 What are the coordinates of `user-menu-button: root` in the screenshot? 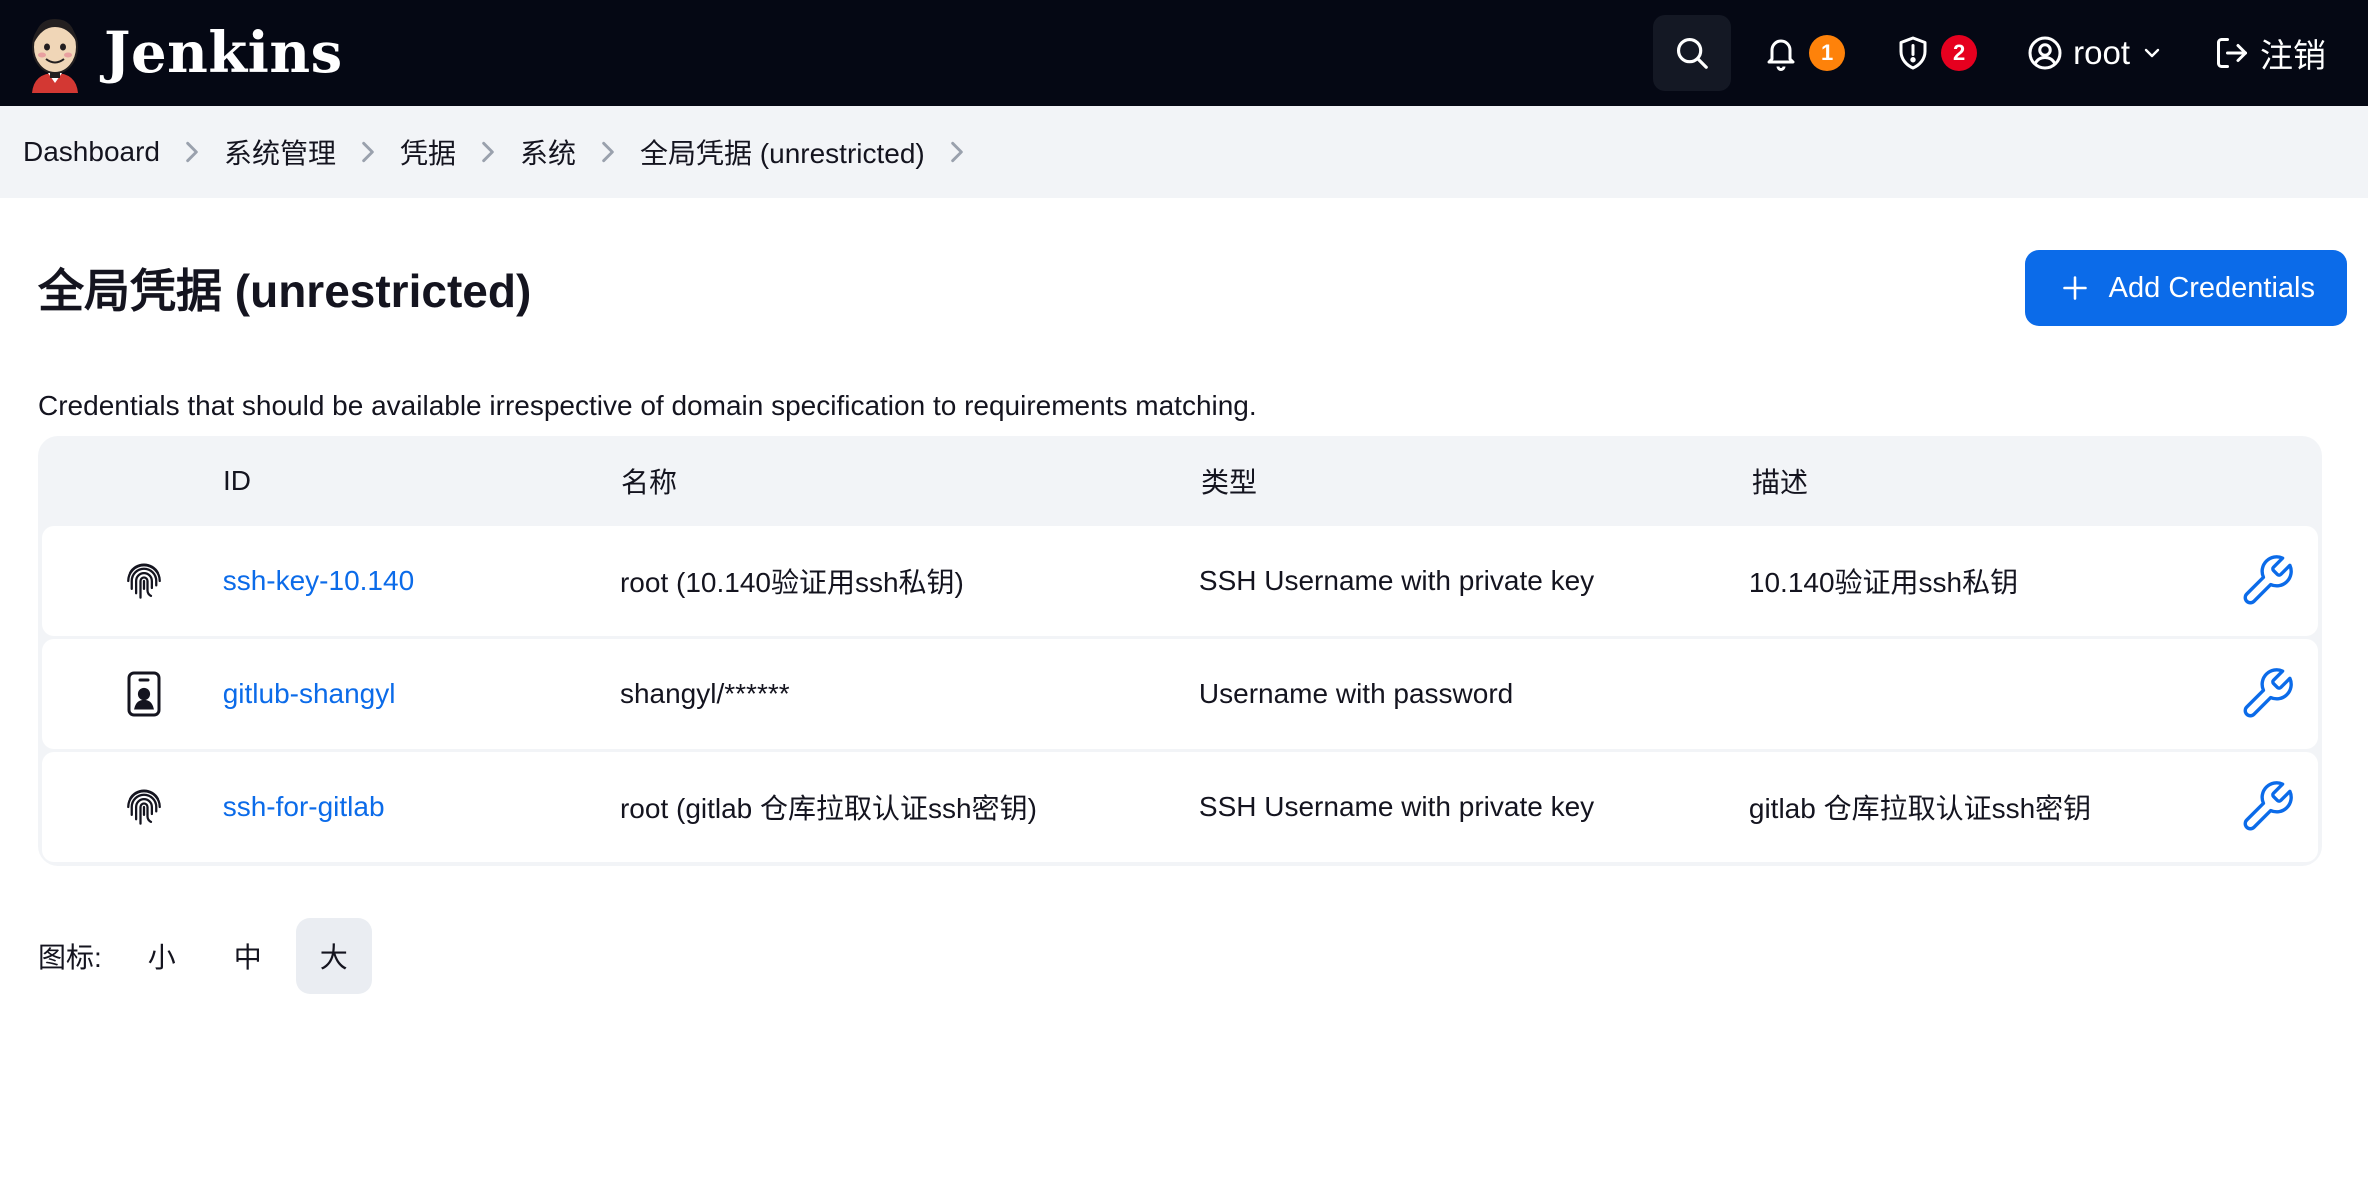 It's located at (2095, 53).